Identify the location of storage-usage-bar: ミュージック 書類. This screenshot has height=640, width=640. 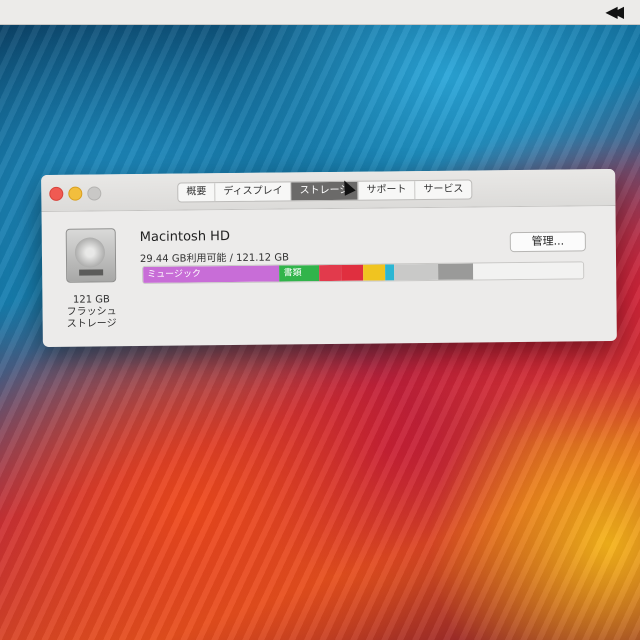
(363, 272).